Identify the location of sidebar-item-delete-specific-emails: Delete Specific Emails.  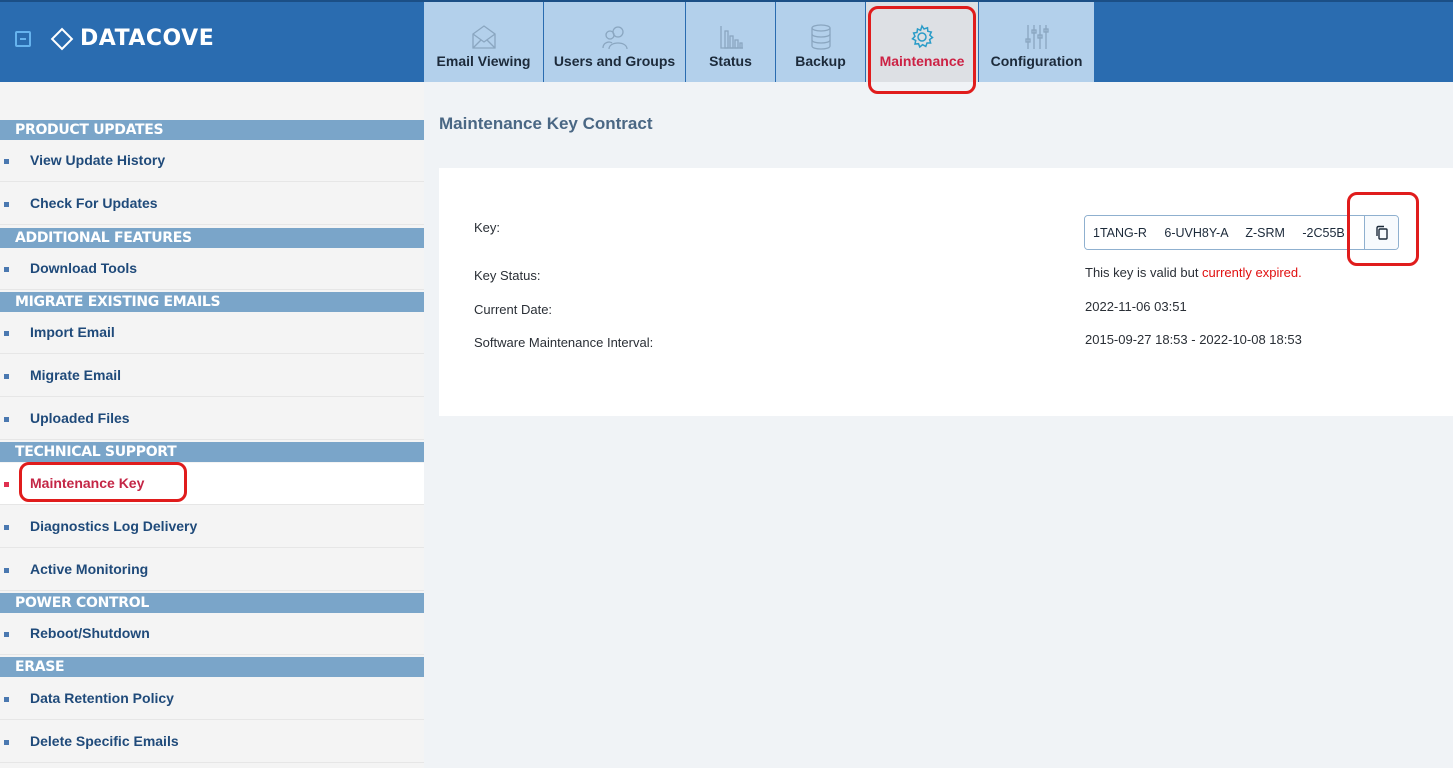
(212, 742).